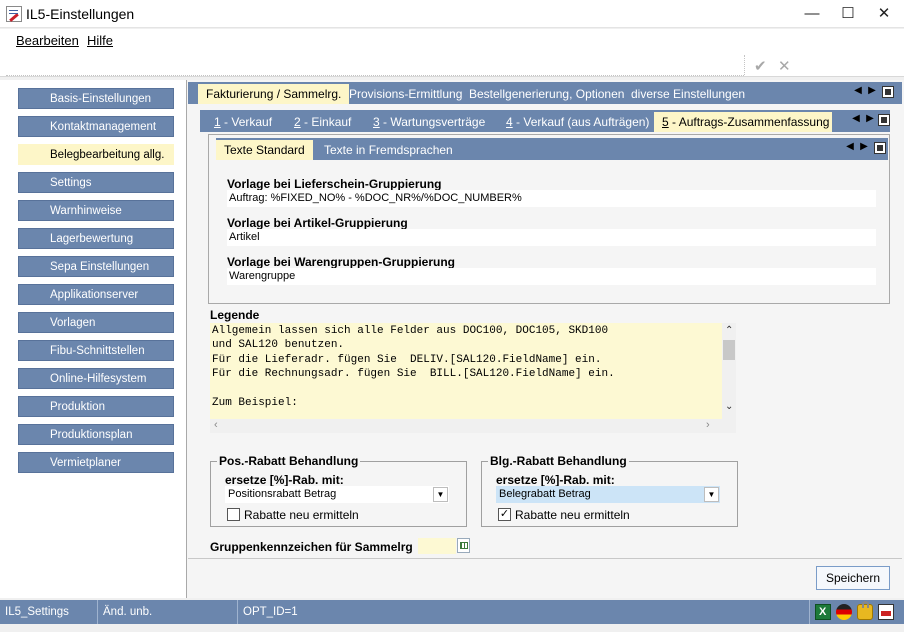  What do you see at coordinates (865, 610) in the screenshot?
I see `lock-icon` at bounding box center [865, 610].